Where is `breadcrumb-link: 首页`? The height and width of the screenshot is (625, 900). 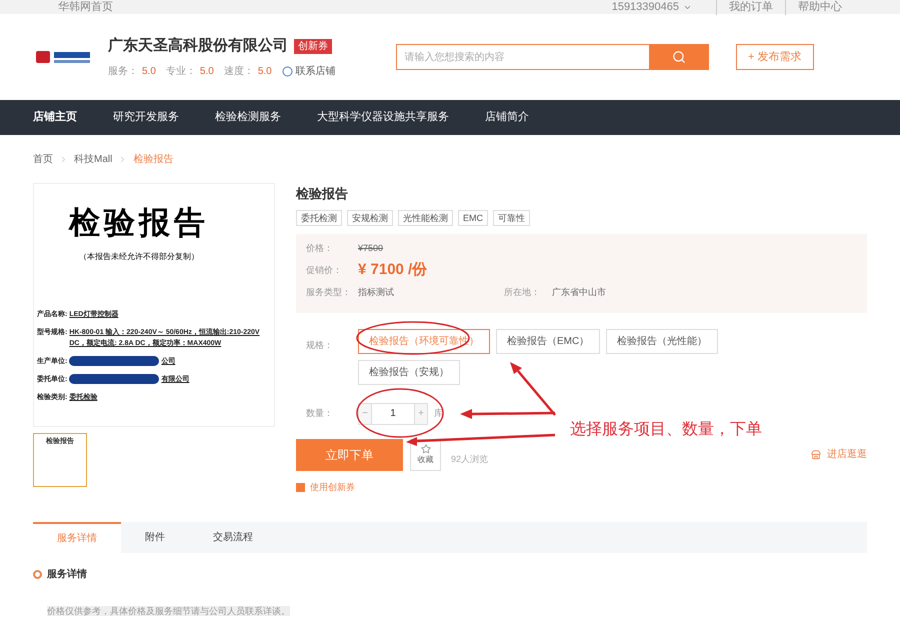
breadcrumb-link: 首页 is located at coordinates (43, 159).